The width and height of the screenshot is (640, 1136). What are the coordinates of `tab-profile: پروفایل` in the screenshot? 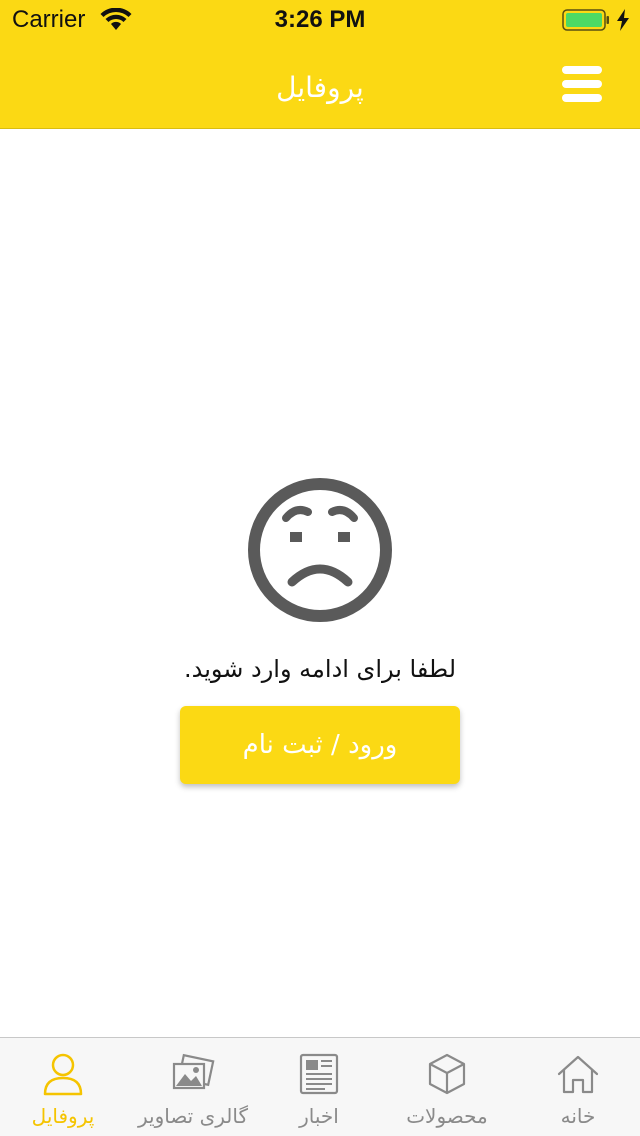 It's located at (63, 1087).